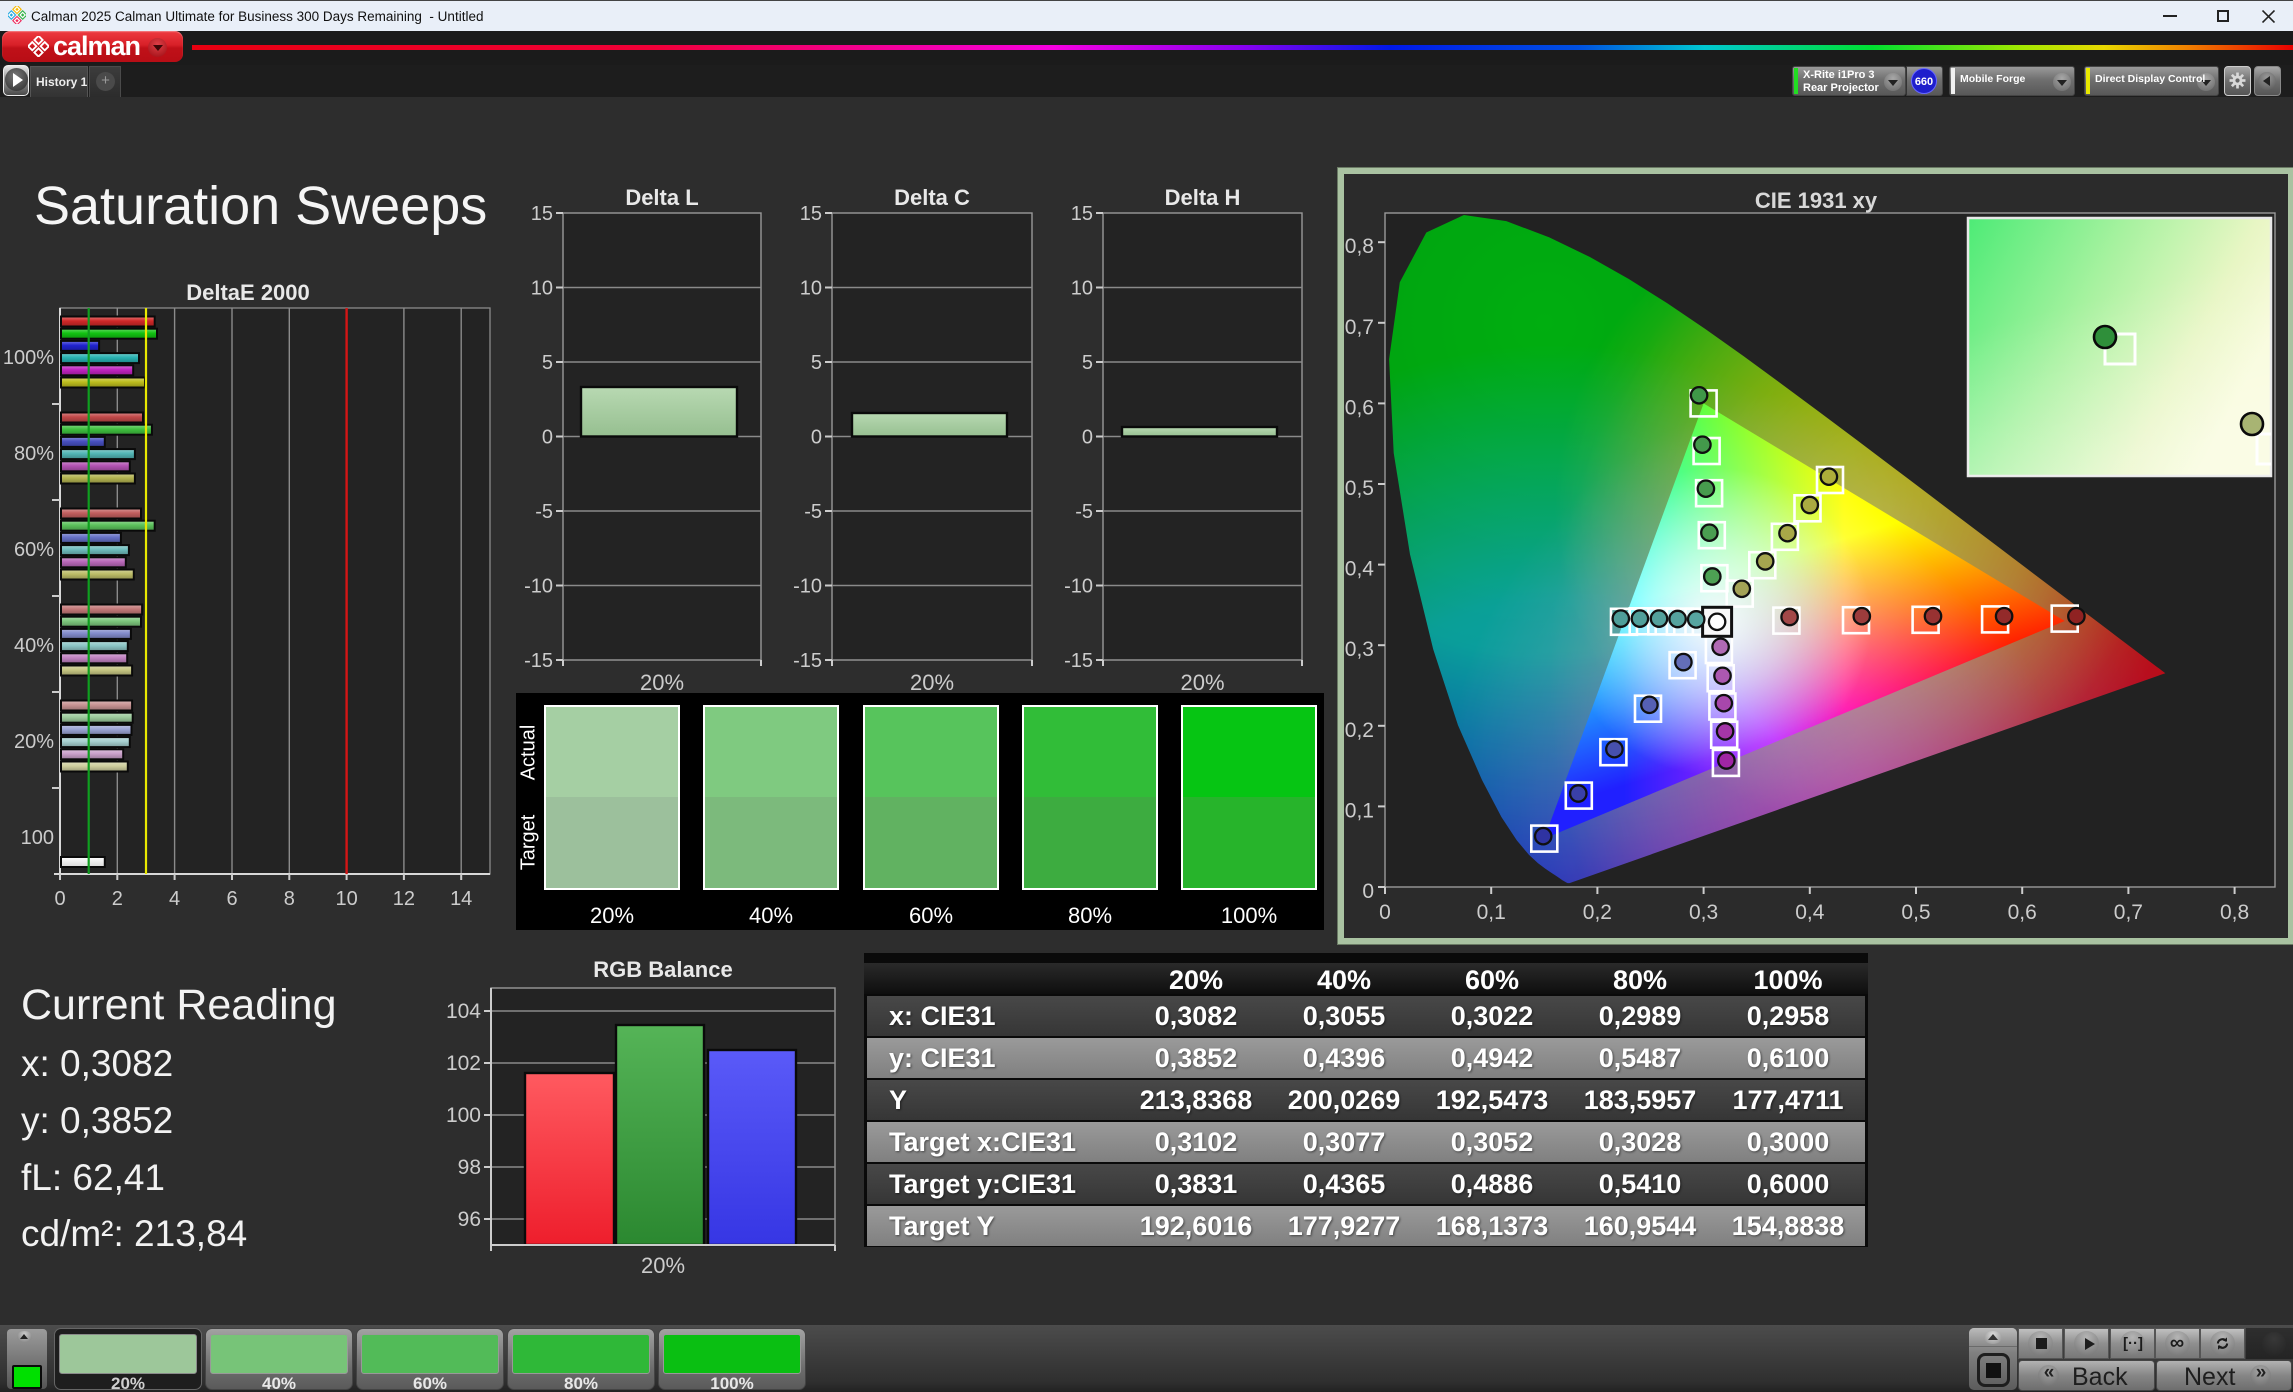 This screenshot has width=2293, height=1392. What do you see at coordinates (34, 646) in the screenshot?
I see `svg-text: 40%` at bounding box center [34, 646].